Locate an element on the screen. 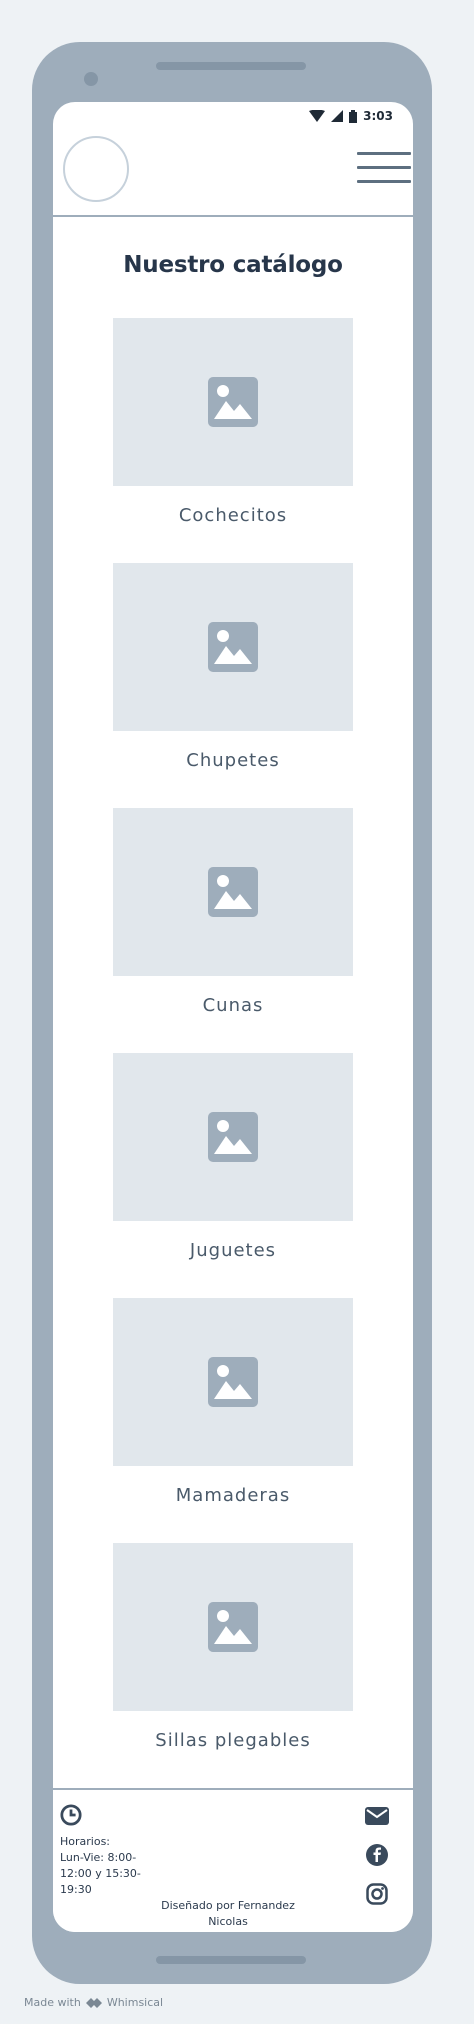 The width and height of the screenshot is (474, 2024). watermark-brand: Whimsical is located at coordinates (135, 2002).